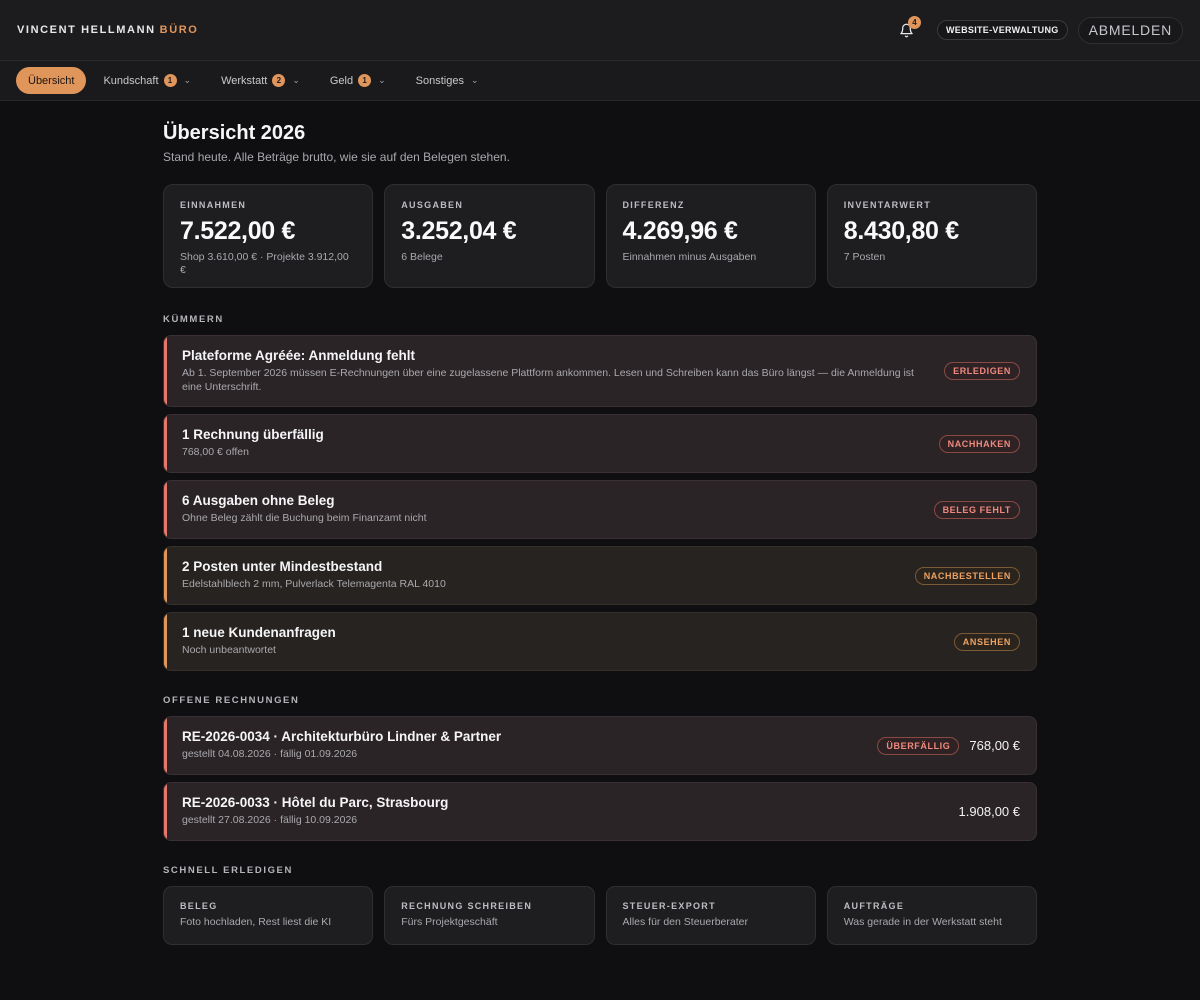 The image size is (1200, 1000). I want to click on nav-item-label: Übersicht, so click(51, 80).